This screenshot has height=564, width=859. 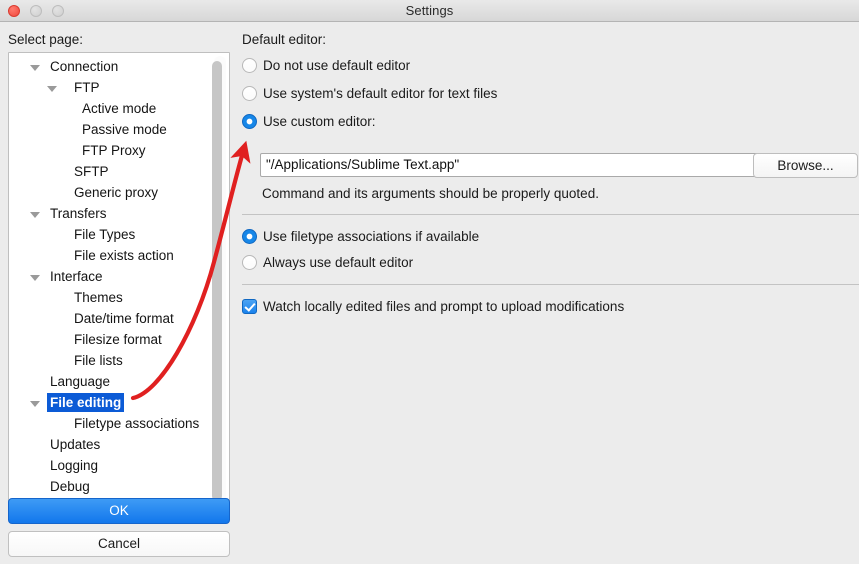 What do you see at coordinates (105, 234) in the screenshot?
I see `tree-item-label: File Types` at bounding box center [105, 234].